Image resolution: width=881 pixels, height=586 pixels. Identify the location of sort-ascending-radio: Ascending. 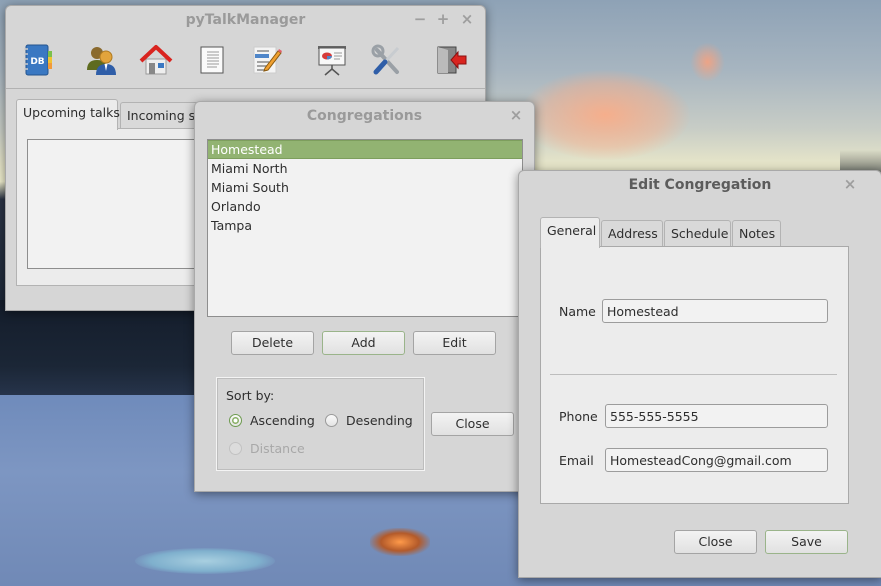
(272, 420).